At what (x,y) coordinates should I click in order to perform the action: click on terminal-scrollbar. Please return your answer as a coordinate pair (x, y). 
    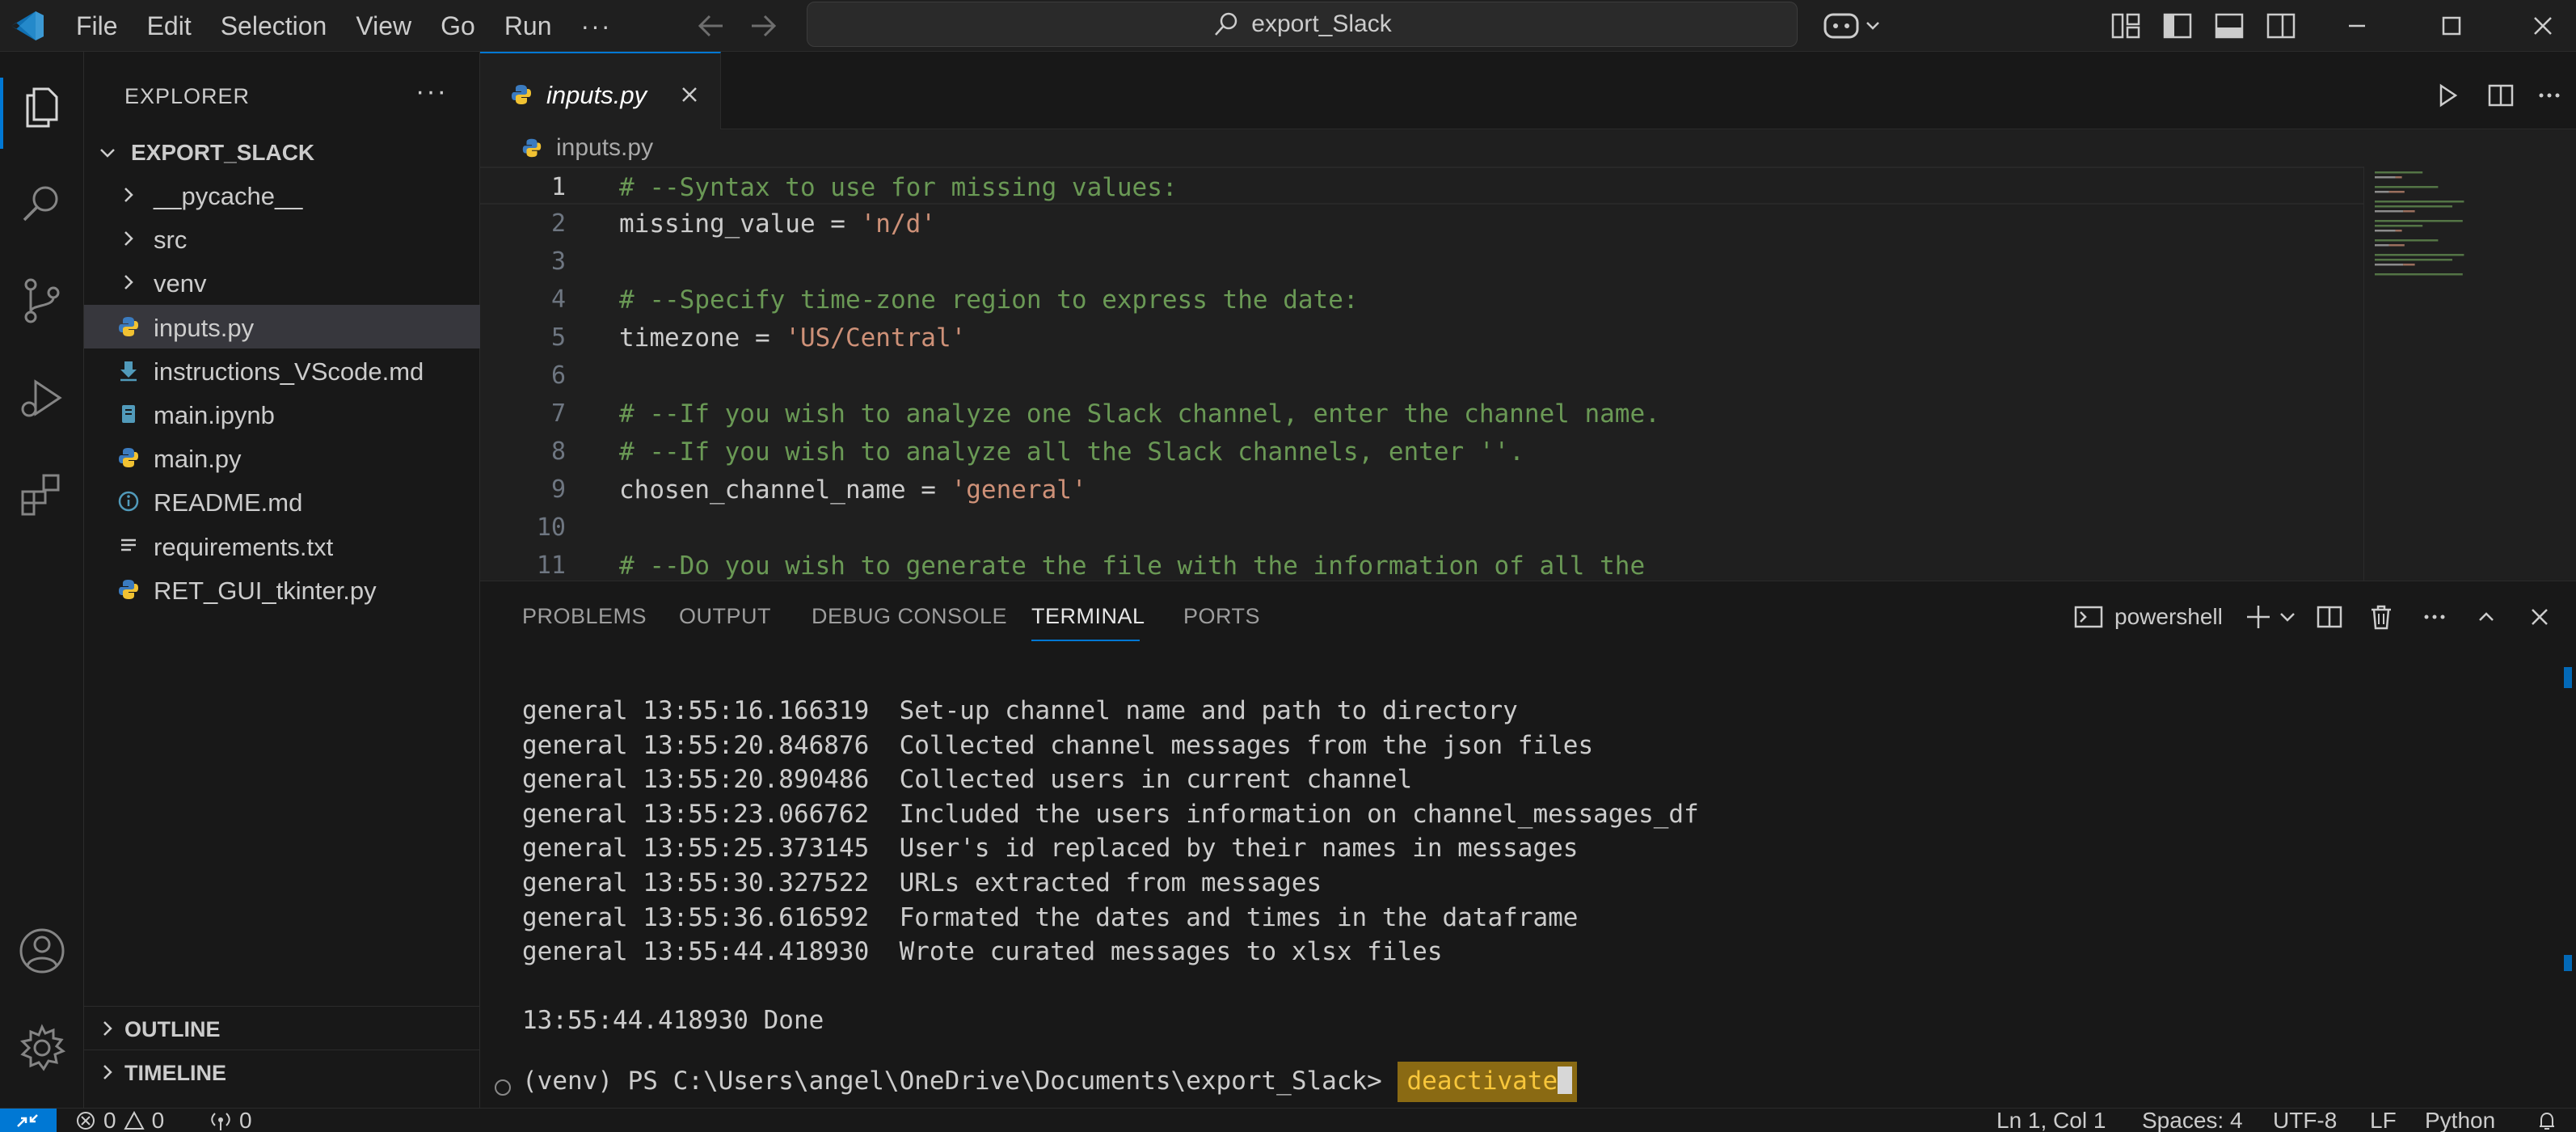
    Looking at the image, I should click on (2568, 880).